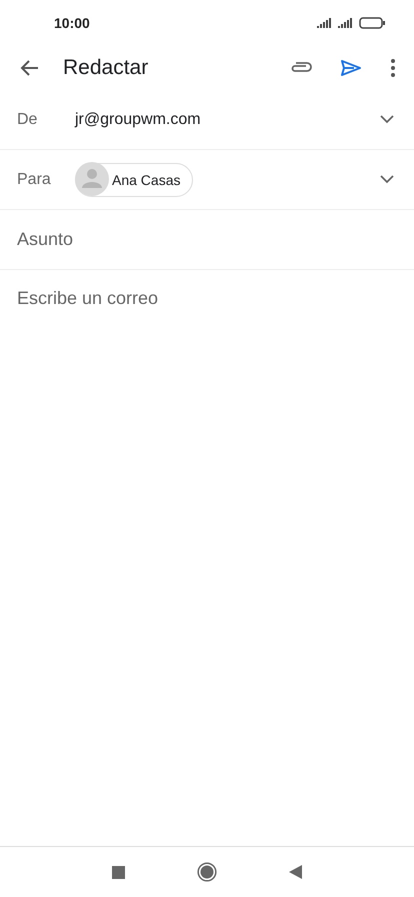 The image size is (414, 897). What do you see at coordinates (372, 23) in the screenshot?
I see `battery-icon` at bounding box center [372, 23].